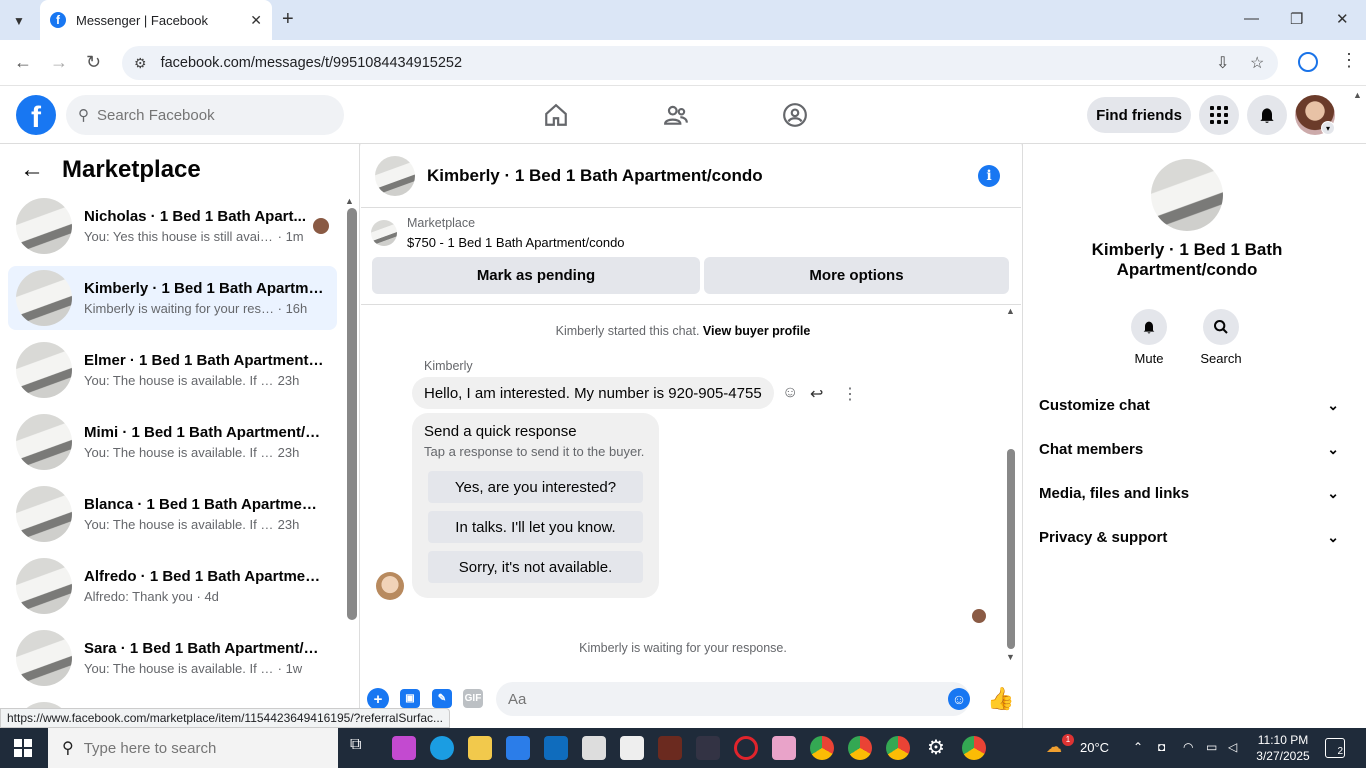  What do you see at coordinates (936, 748) in the screenshot?
I see `settings-gear-icon: ⚙` at bounding box center [936, 748].